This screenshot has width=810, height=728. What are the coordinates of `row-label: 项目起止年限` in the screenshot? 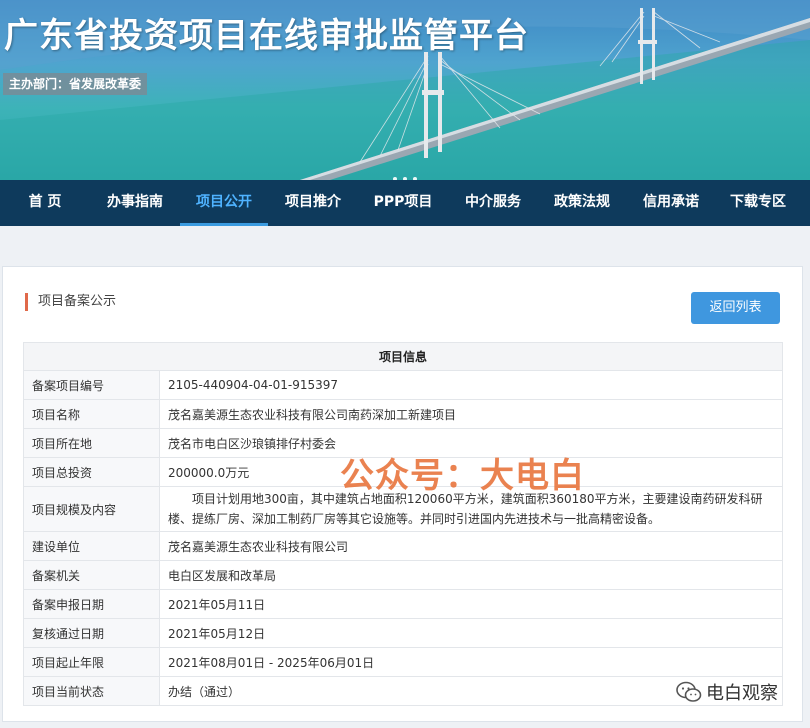 It's located at (91, 662).